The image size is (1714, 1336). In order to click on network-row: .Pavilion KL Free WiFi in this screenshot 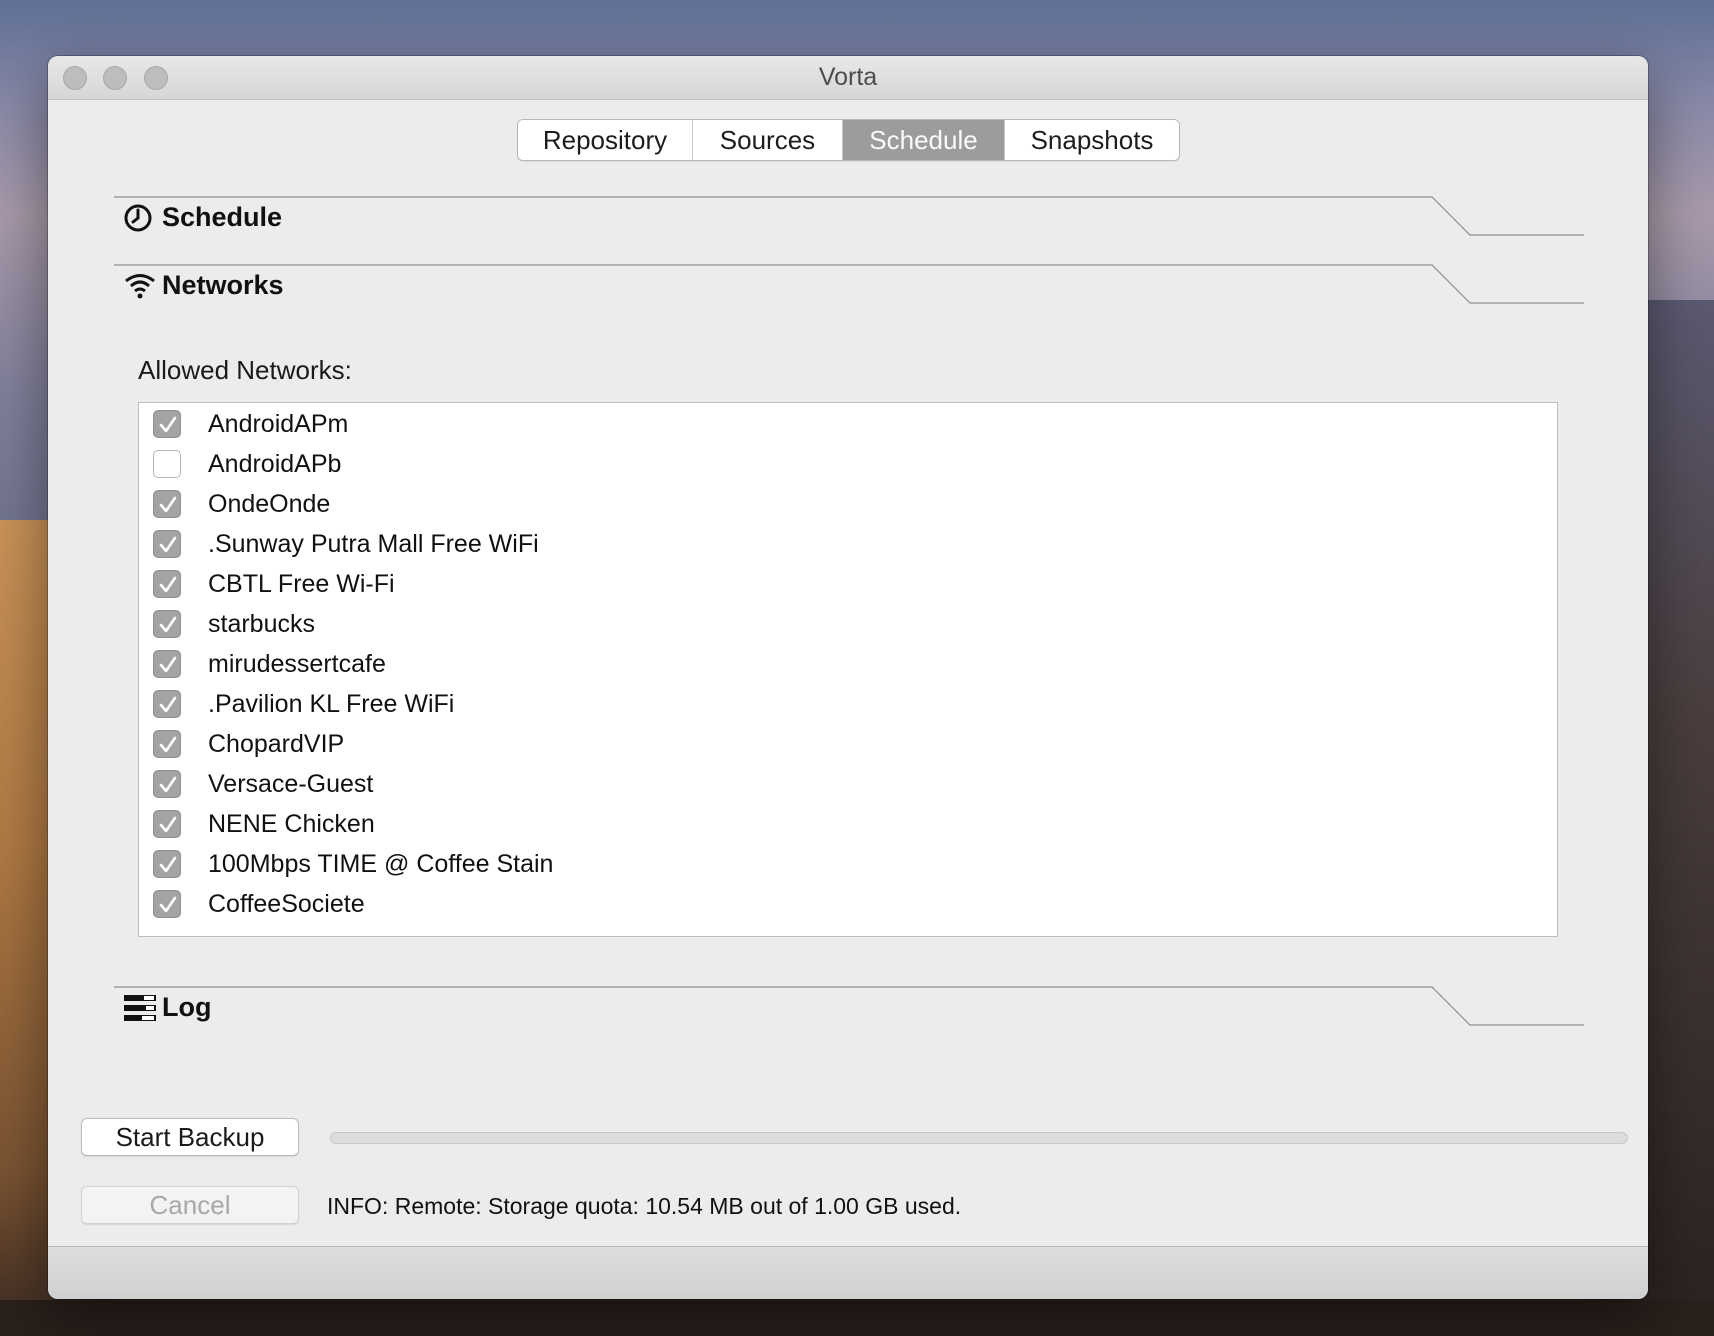, I will do `click(848, 703)`.